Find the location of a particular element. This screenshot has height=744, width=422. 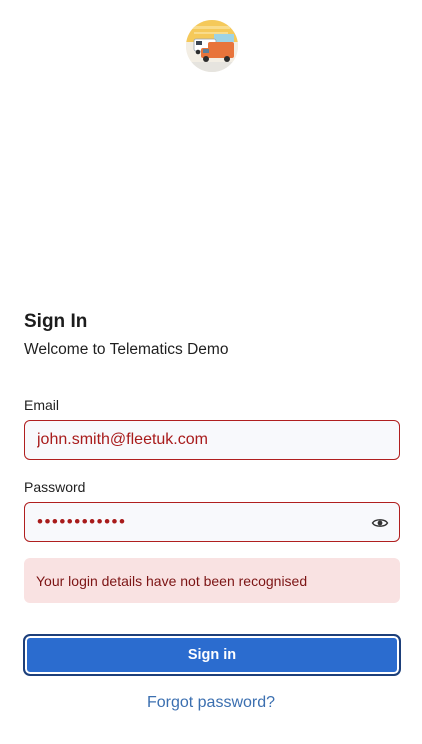

email-label: Email is located at coordinates (42, 405).